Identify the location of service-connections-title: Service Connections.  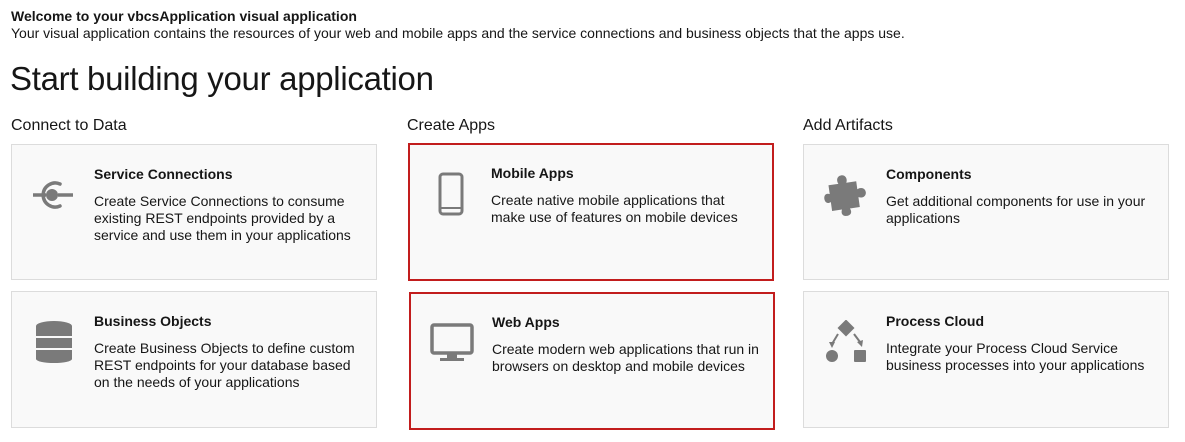
(163, 174).